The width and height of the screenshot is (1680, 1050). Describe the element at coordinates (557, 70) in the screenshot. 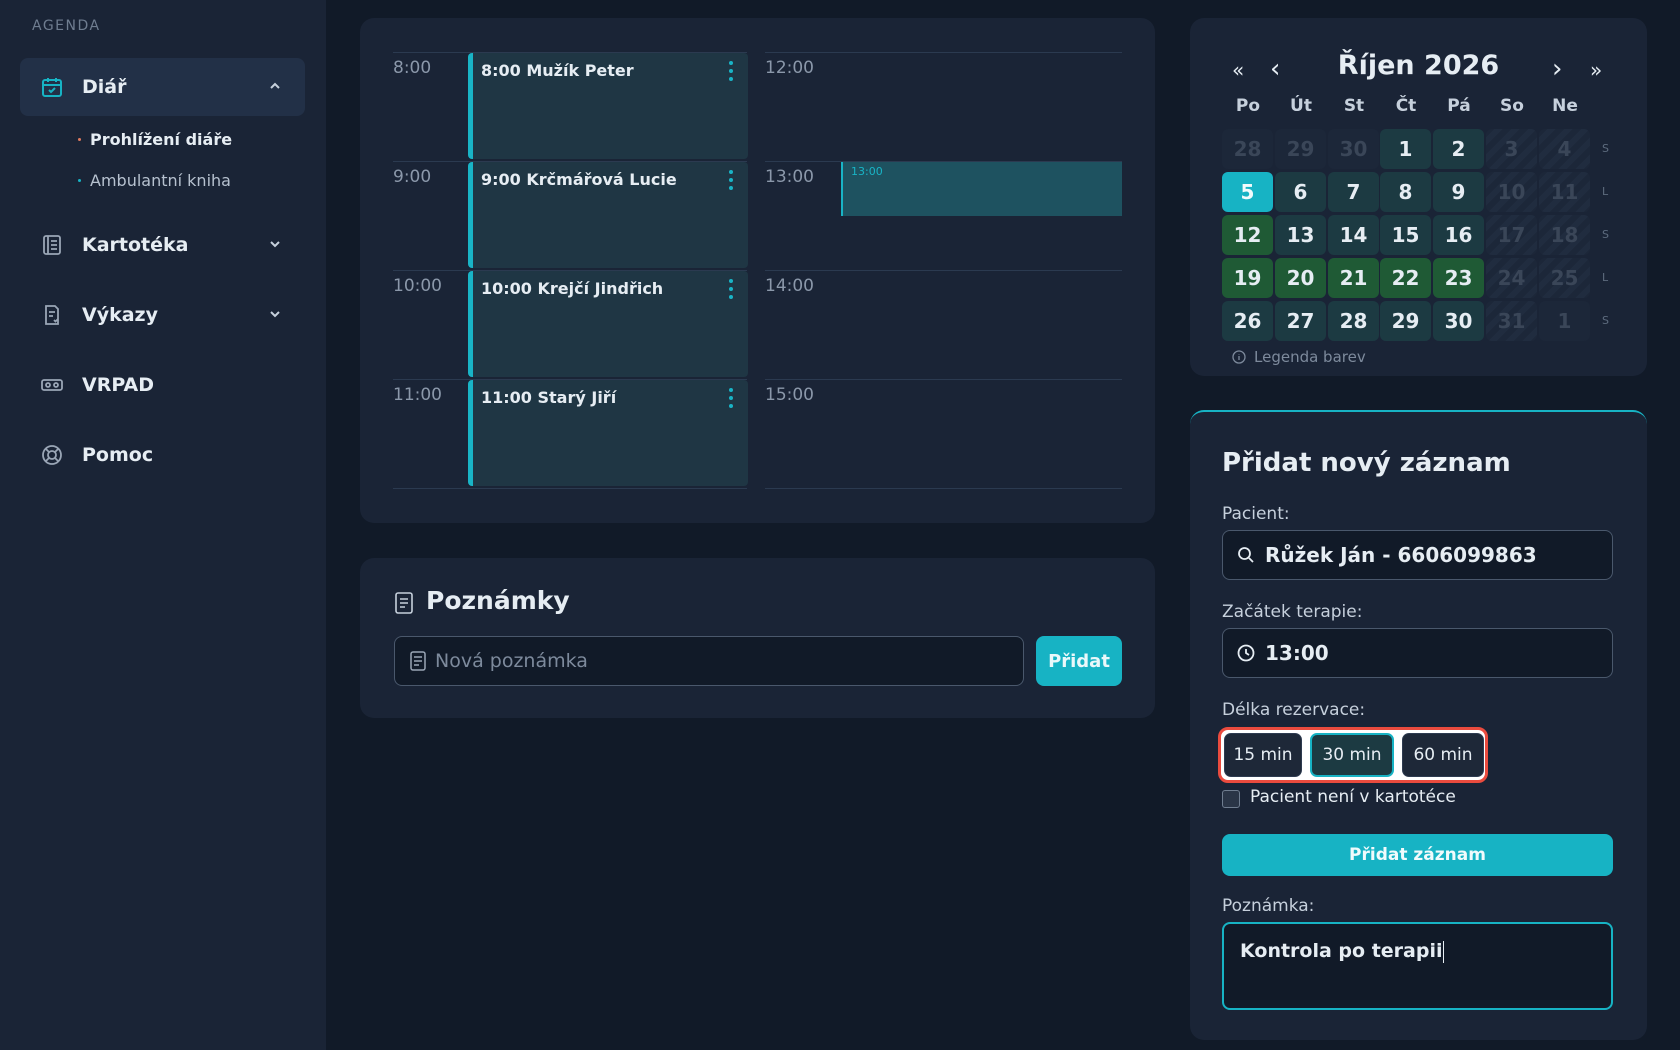

I see `appointment-label: 8:00 Mužík Peter` at that location.